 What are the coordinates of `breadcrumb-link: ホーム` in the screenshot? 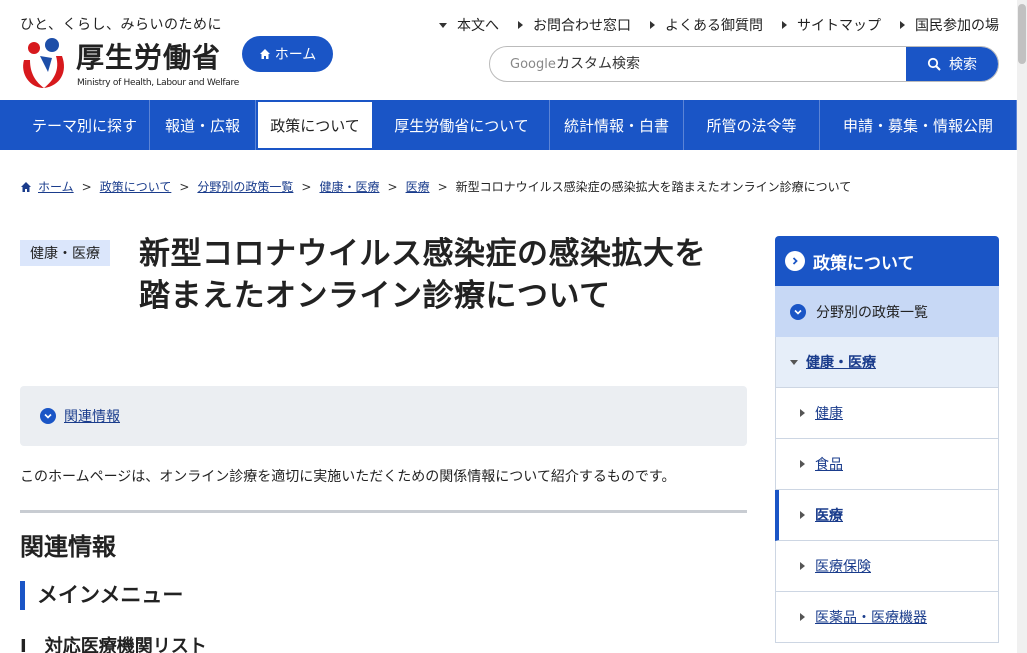 It's located at (56, 186).